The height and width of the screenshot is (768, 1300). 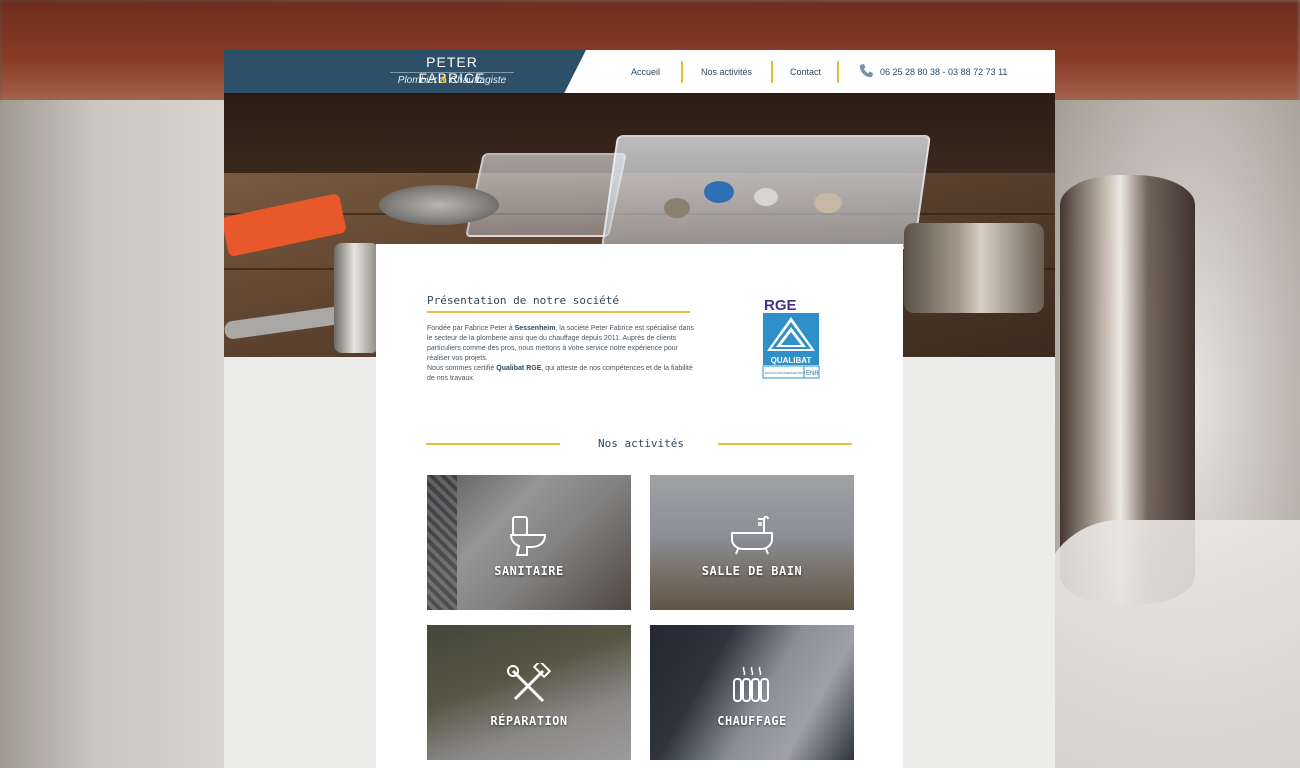 What do you see at coordinates (791, 360) in the screenshot?
I see `logo-qualibat-text: QUALIBAT` at bounding box center [791, 360].